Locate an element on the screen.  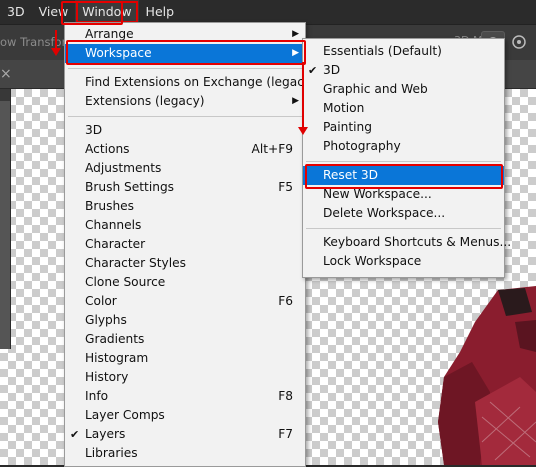
menu-item-brushes: Brushes is located at coordinates (185, 206).